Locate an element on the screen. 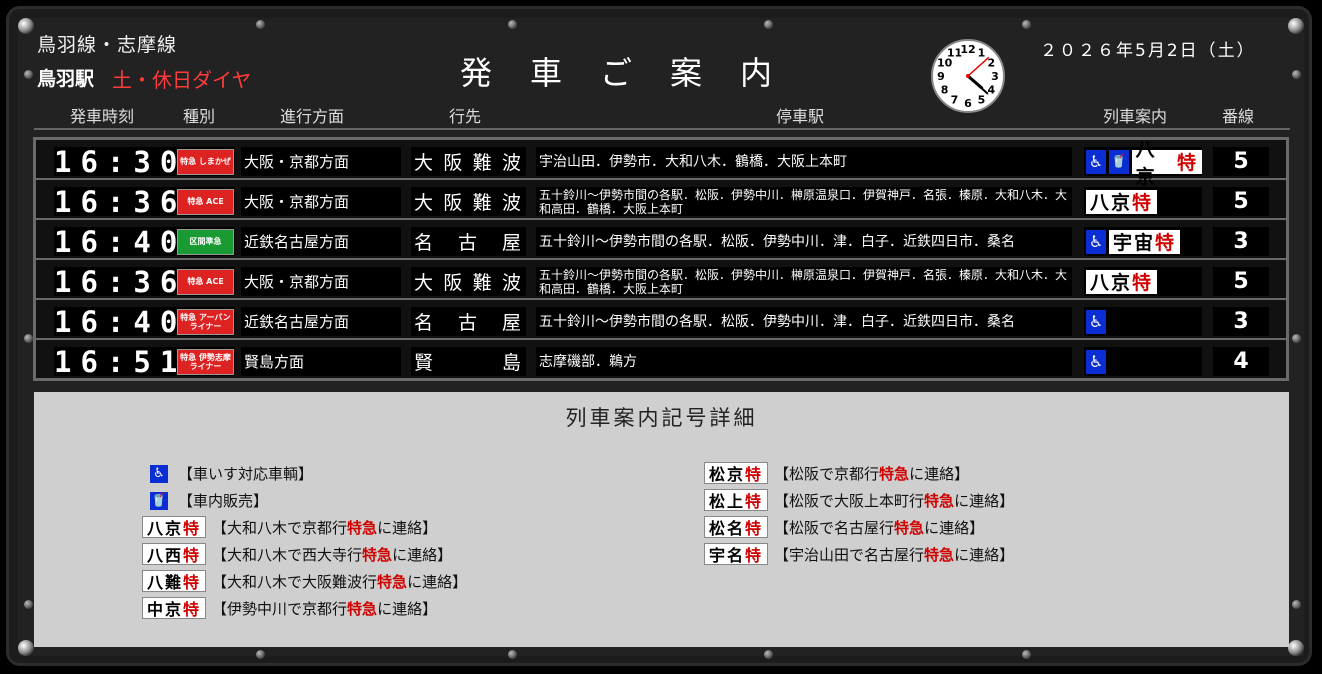  stops-list: 志摩磯部．鵜方 is located at coordinates (804, 361).